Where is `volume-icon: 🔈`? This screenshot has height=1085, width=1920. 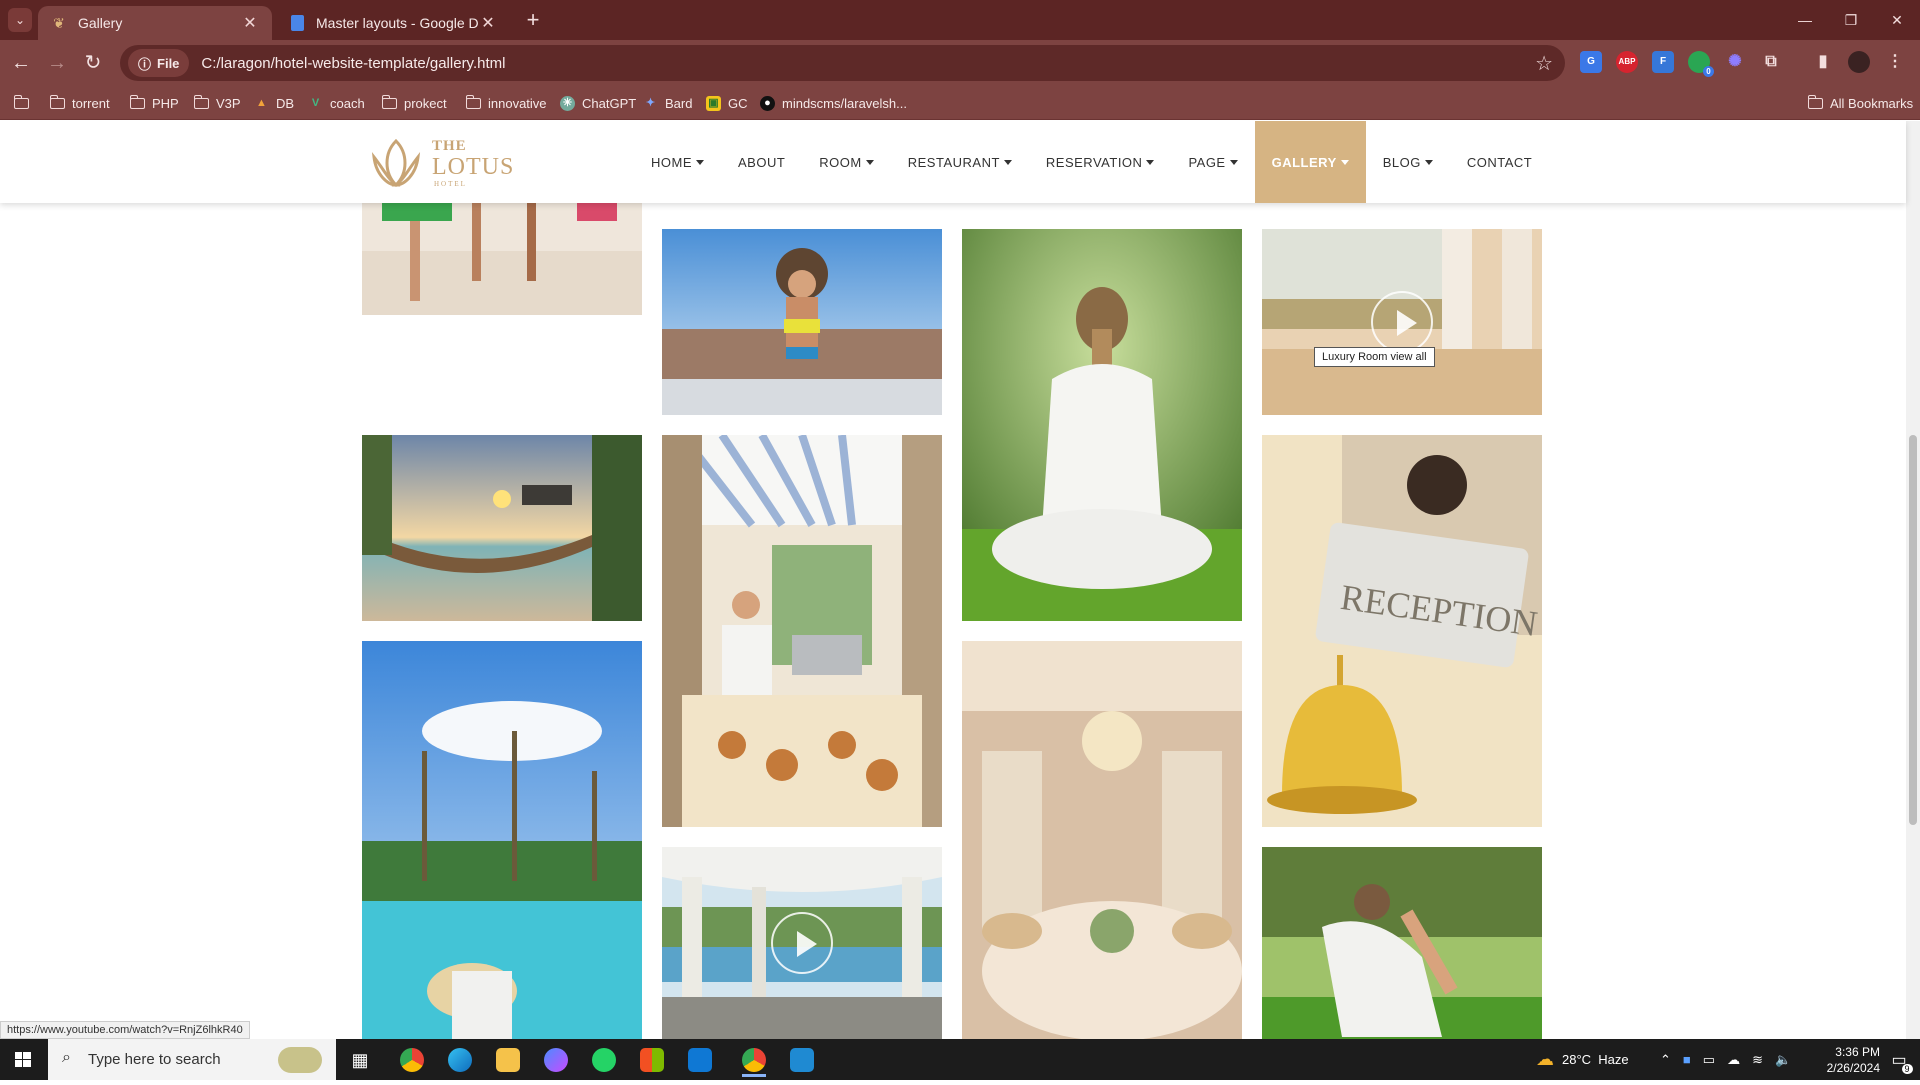
volume-icon: 🔈 is located at coordinates (1783, 1060).